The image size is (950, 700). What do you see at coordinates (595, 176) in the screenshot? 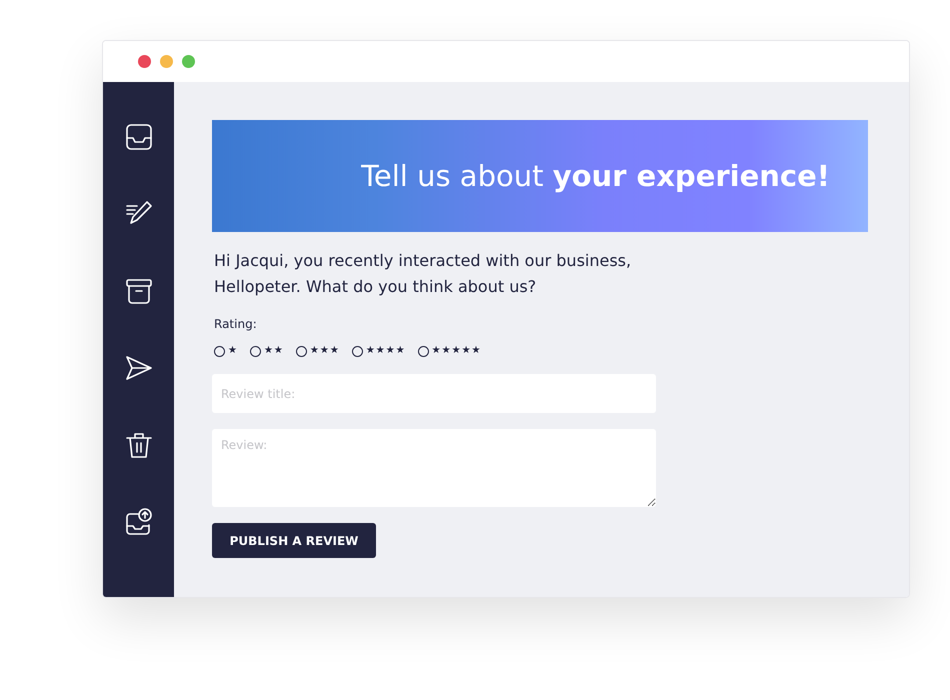
I see `banner-title: Tell us about your experience!` at bounding box center [595, 176].